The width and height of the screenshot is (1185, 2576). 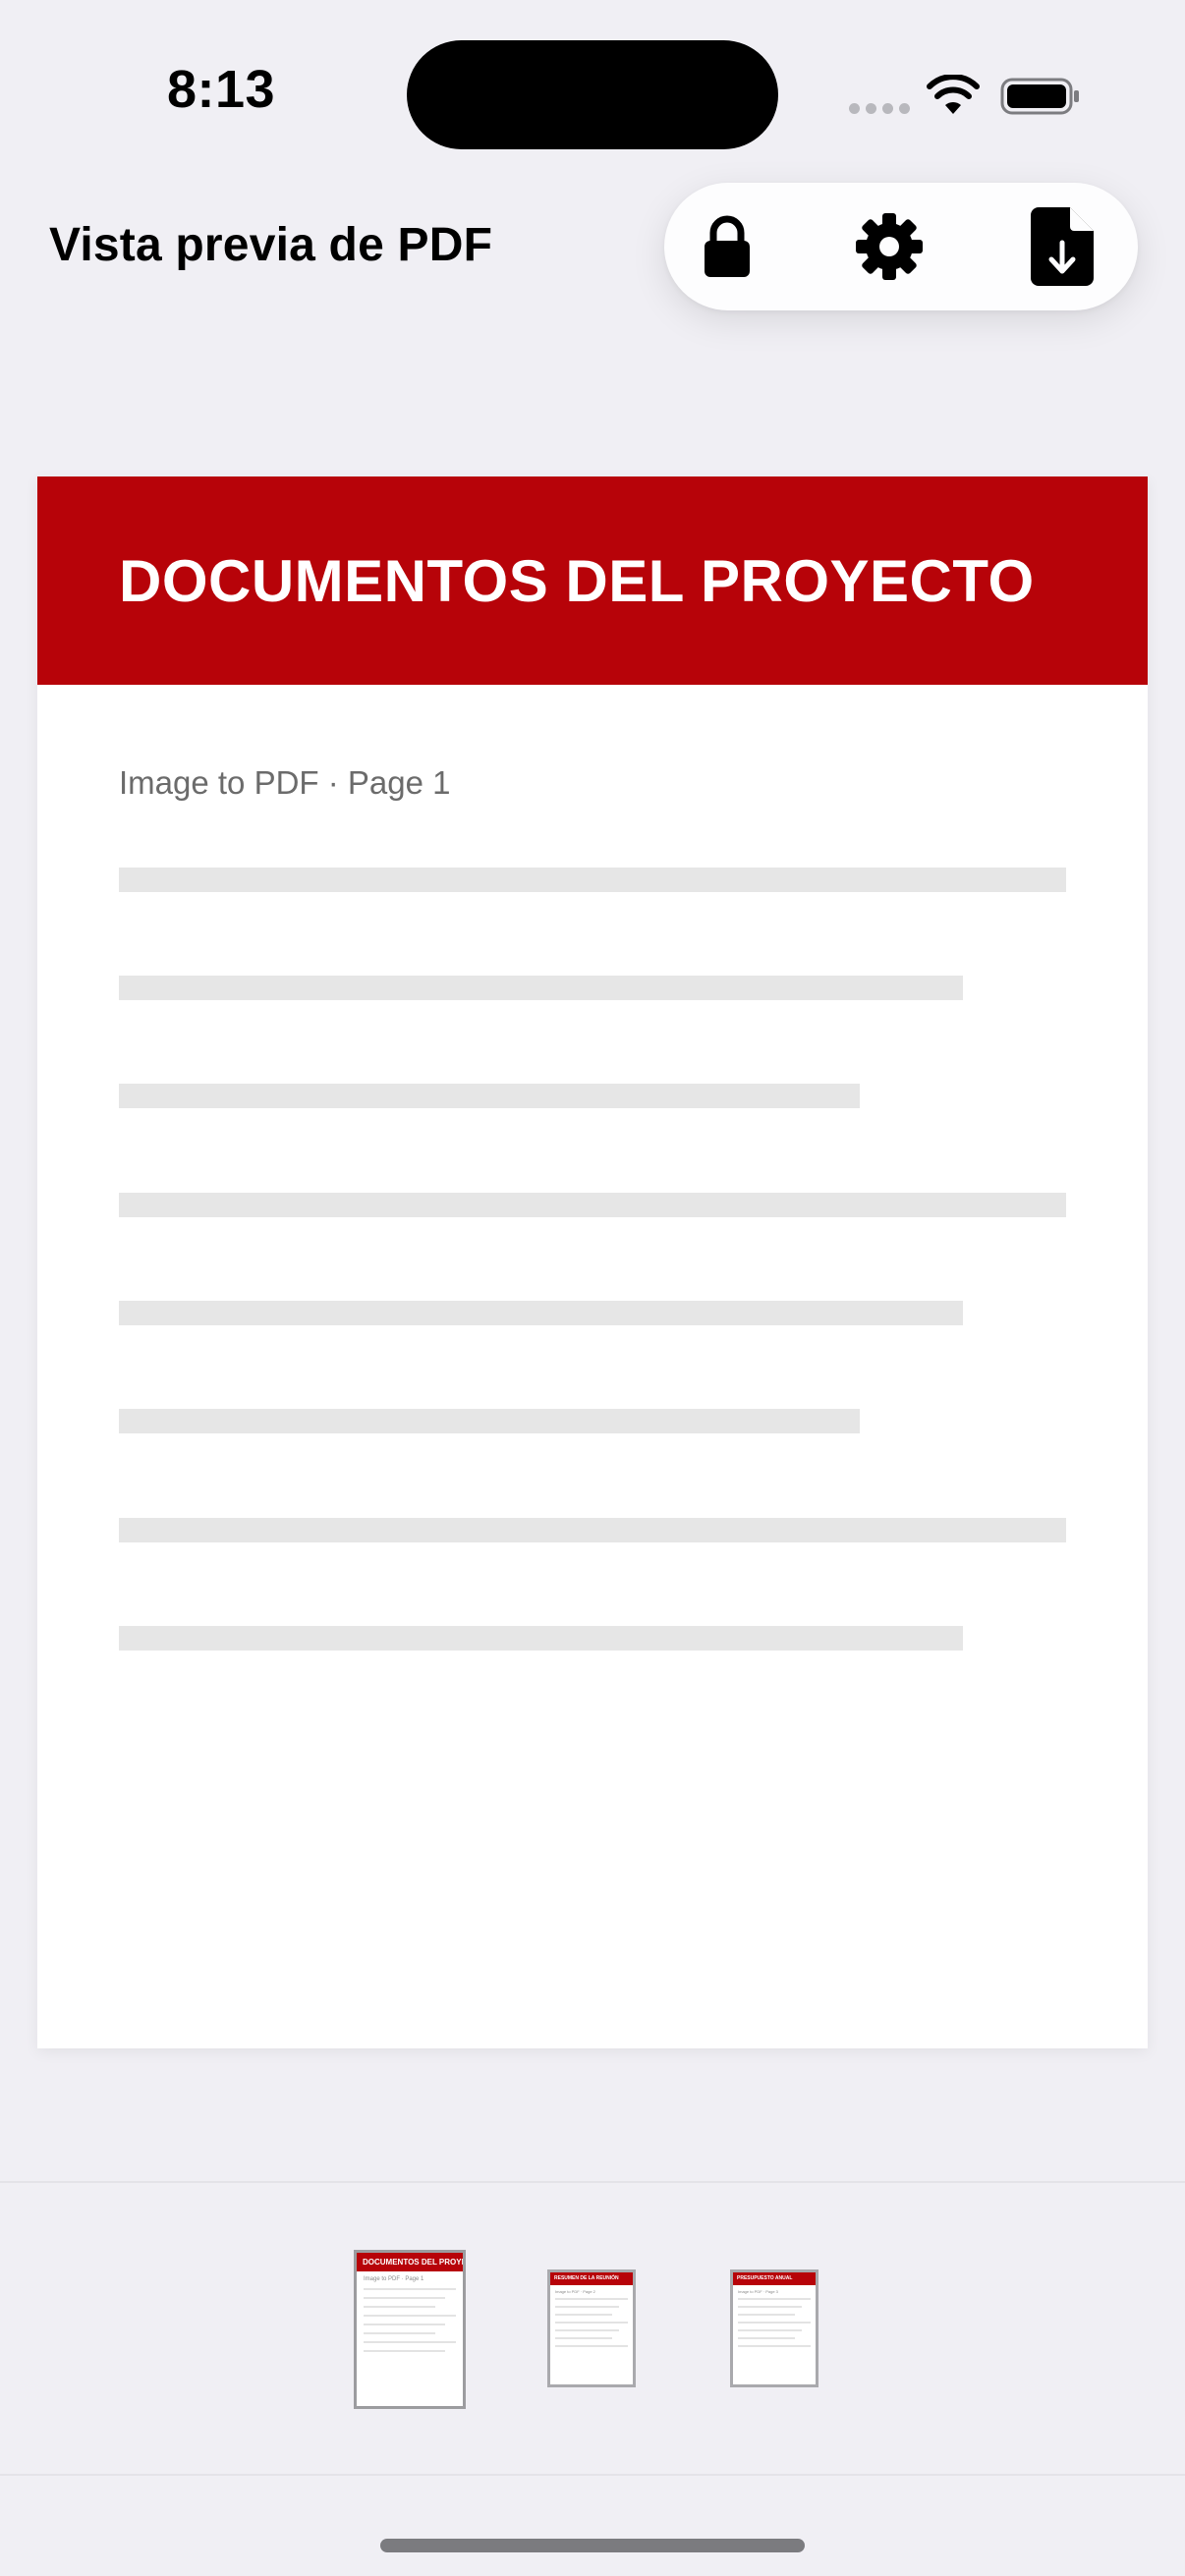 What do you see at coordinates (775, 2278) in the screenshot?
I see `thumbnail-title: PRESUPUESTO ANUAL` at bounding box center [775, 2278].